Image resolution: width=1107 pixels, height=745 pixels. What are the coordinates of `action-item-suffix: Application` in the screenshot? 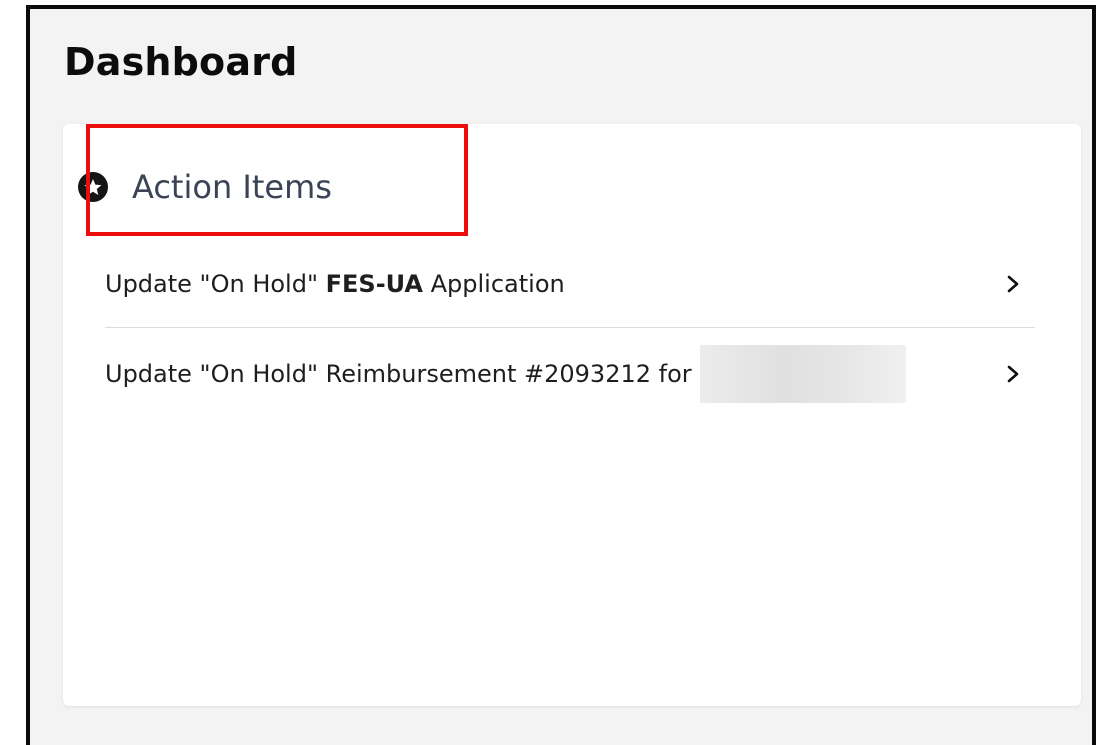 It's located at (493, 283).